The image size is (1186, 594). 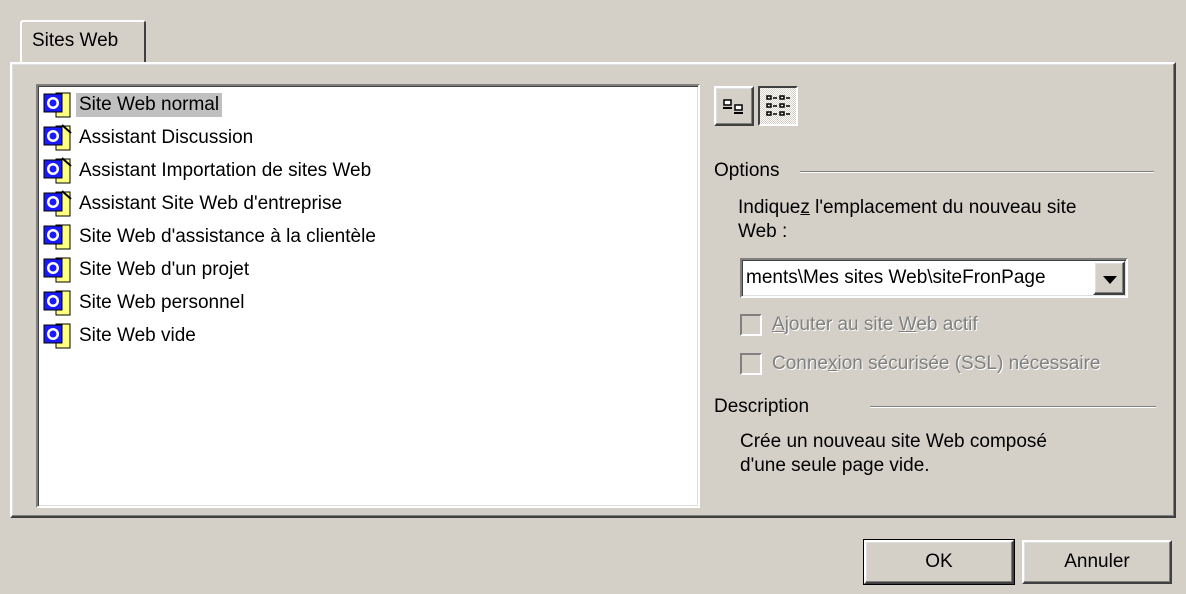 I want to click on location-combobox: ments\Mes sites Web\siteFronPage, so click(x=934, y=278).